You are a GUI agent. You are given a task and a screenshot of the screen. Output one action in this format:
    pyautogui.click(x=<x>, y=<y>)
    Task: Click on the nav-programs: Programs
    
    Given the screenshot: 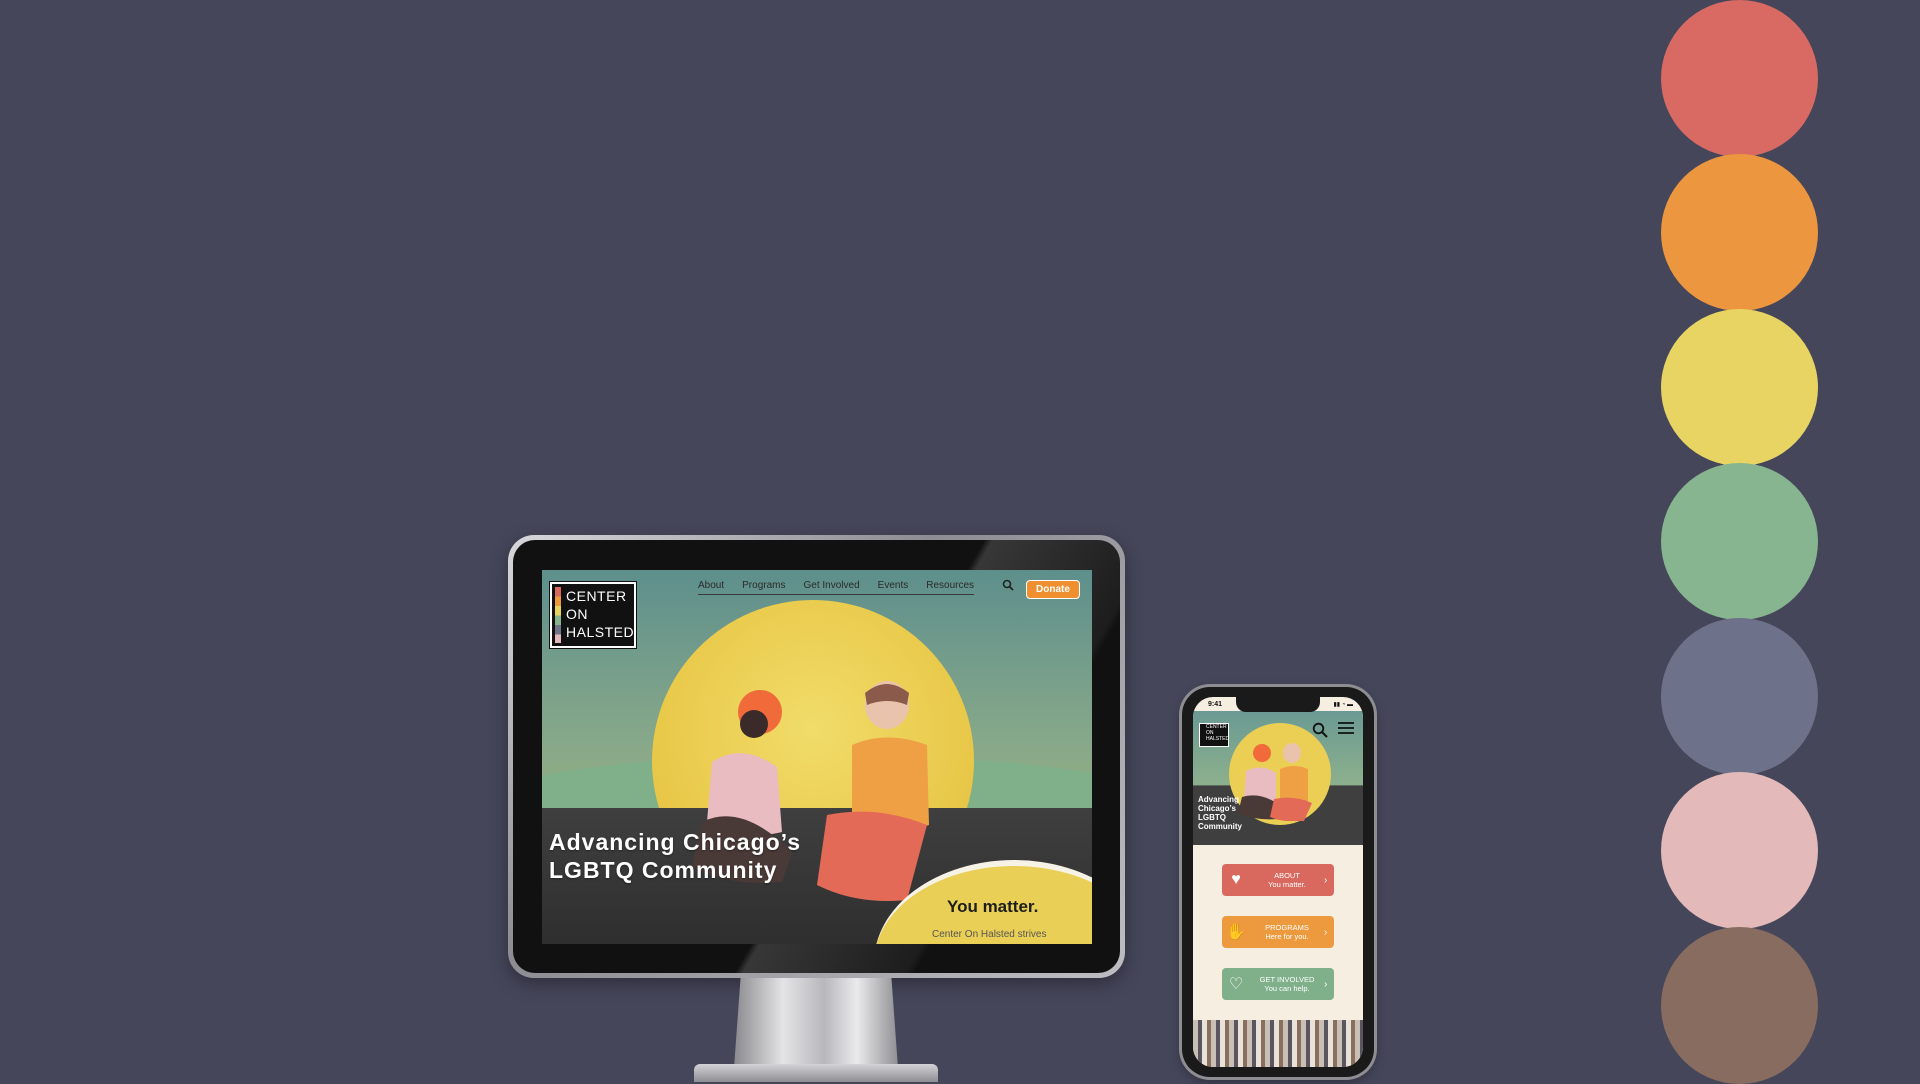 What is the action you would take?
    pyautogui.click(x=763, y=585)
    